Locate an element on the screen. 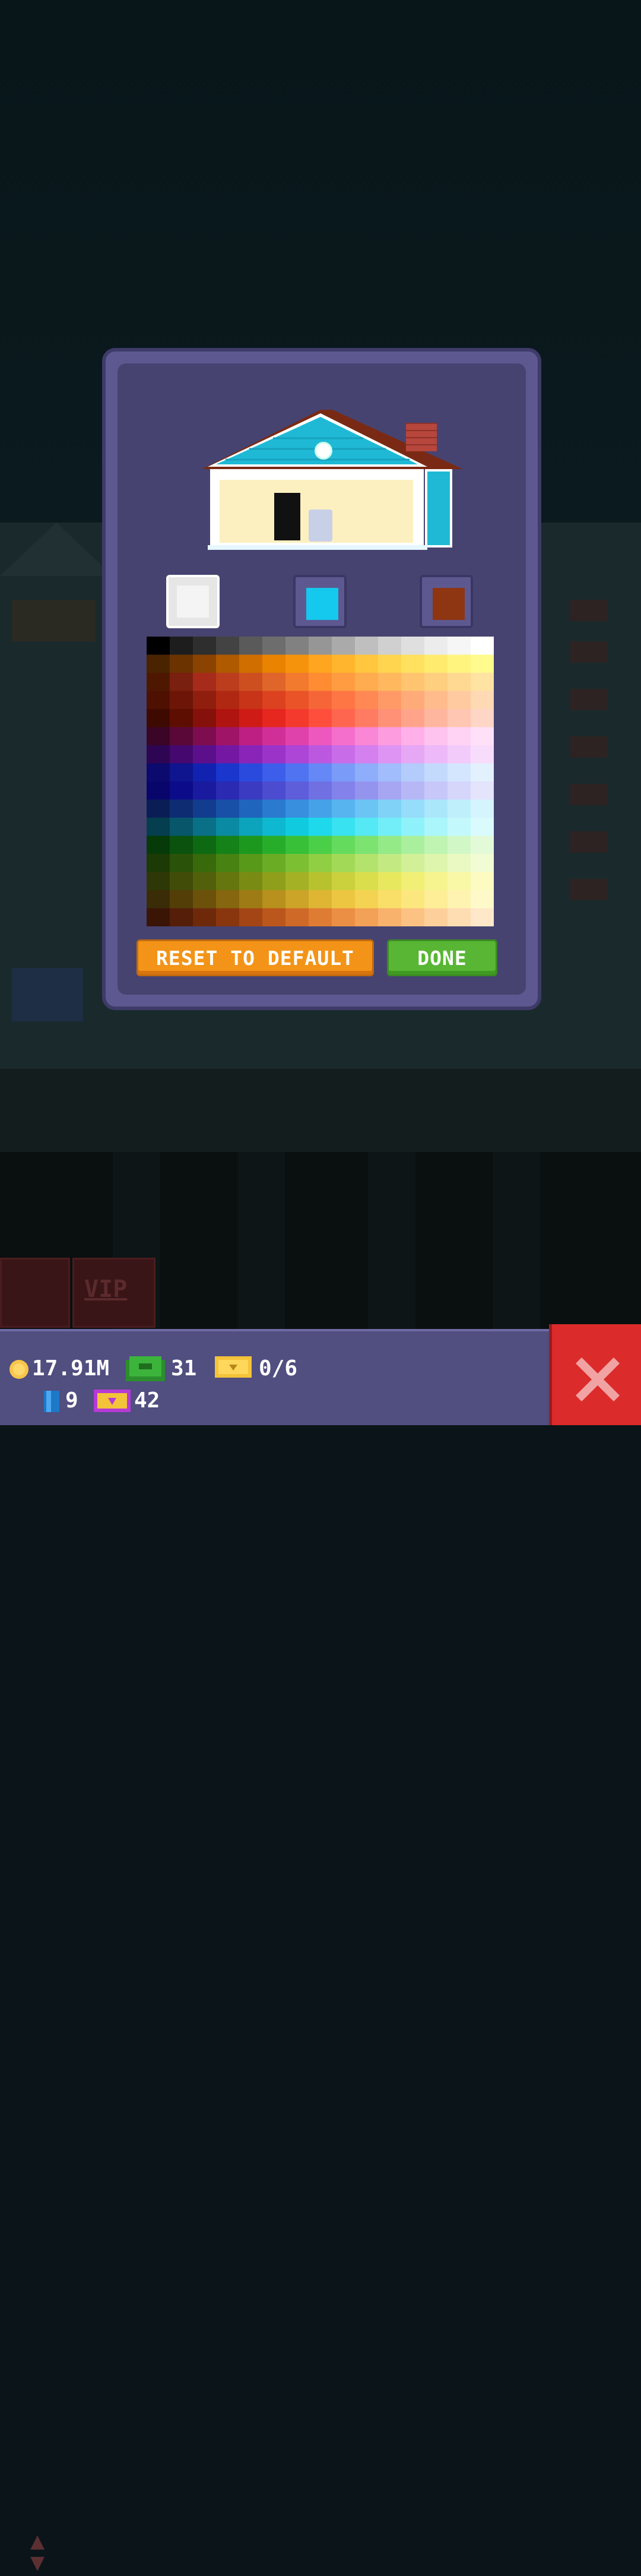  reset-to-default-button: RESET TO DEFAULT is located at coordinates (255, 957).